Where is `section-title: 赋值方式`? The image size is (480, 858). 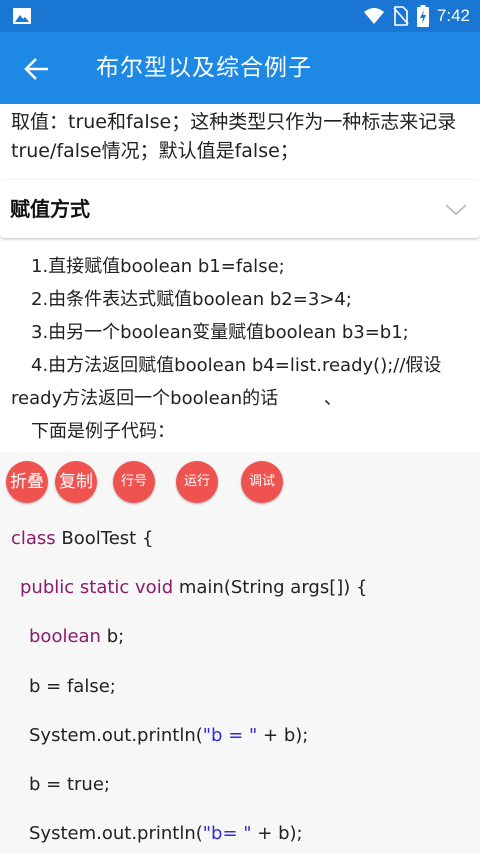
section-title: 赋值方式 is located at coordinates (50, 209).